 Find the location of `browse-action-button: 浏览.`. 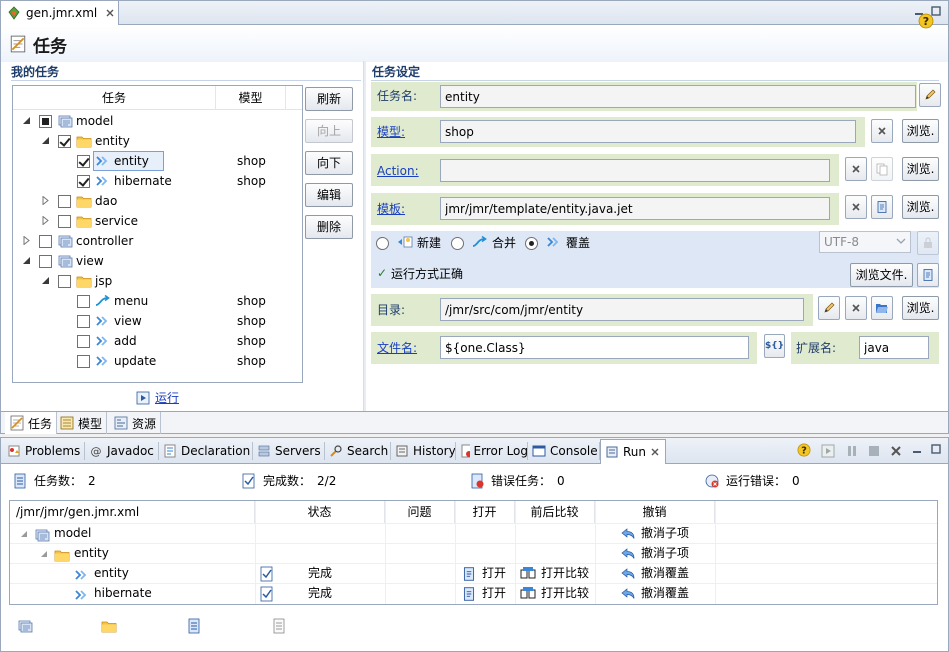

browse-action-button: 浏览. is located at coordinates (920, 169).